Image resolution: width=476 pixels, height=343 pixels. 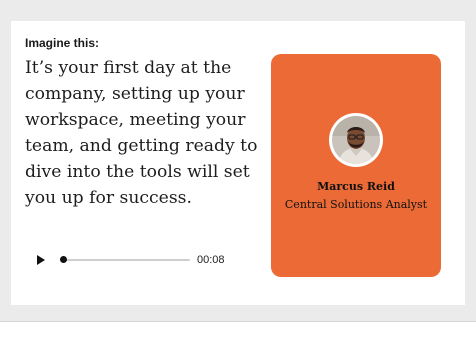 I want to click on audio-player: 00:08, so click(x=133, y=260).